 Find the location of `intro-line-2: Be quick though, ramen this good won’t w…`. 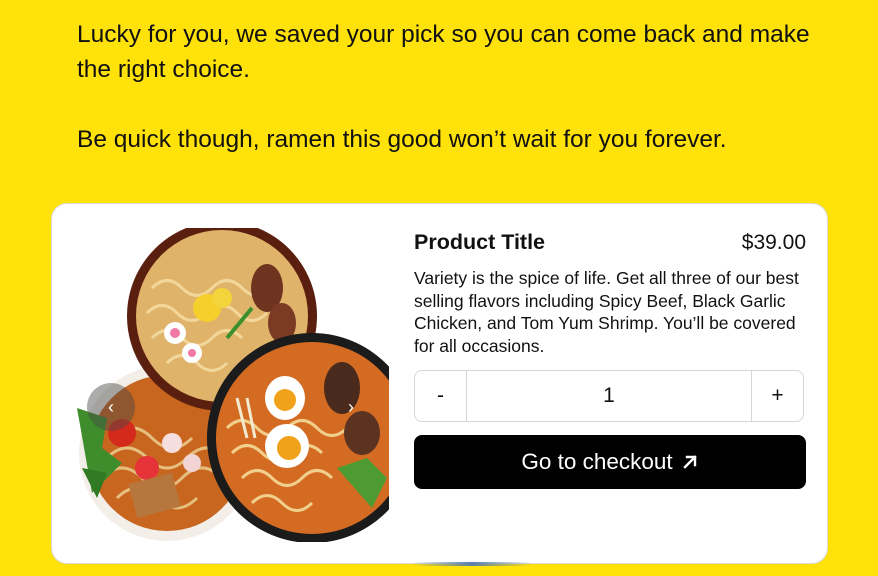

intro-line-2: Be quick though, ramen this good won’t w… is located at coordinates (402, 139).